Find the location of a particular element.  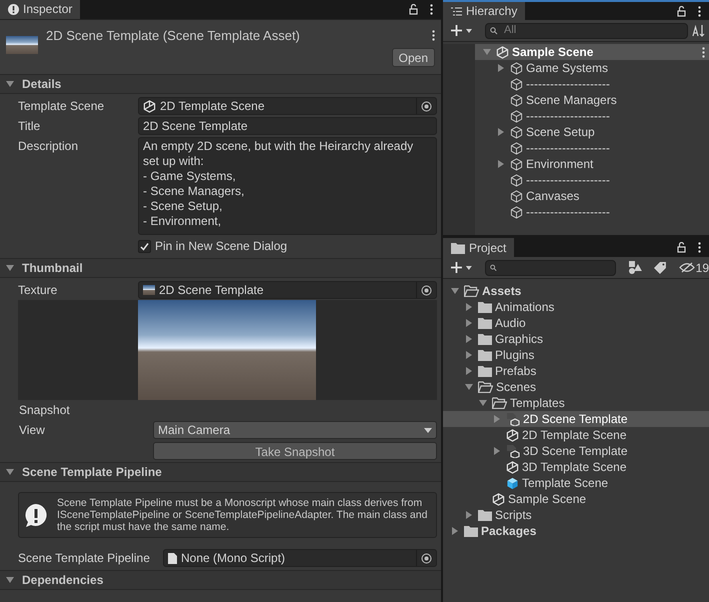

tree-item: Plugins is located at coordinates (576, 355).